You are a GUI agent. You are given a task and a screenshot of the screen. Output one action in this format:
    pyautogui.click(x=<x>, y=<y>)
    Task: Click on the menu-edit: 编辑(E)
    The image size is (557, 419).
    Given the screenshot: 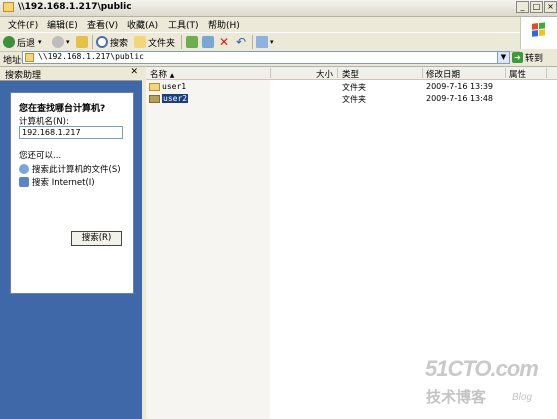 What is the action you would take?
    pyautogui.click(x=62, y=24)
    